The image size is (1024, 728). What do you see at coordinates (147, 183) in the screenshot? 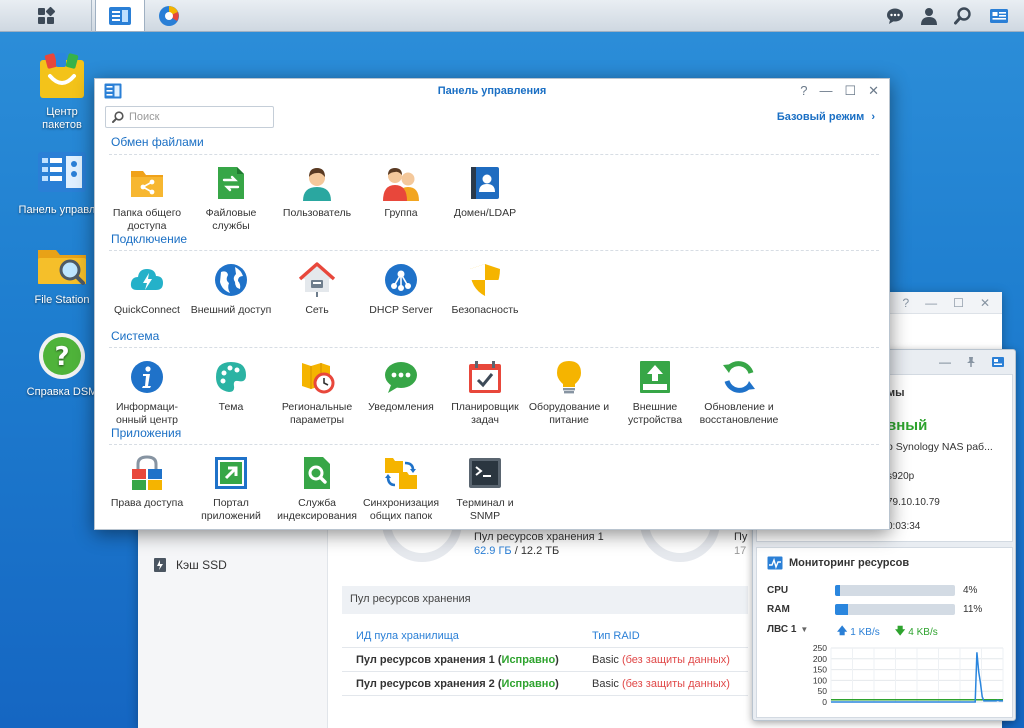
I see `shared-folder-icon` at bounding box center [147, 183].